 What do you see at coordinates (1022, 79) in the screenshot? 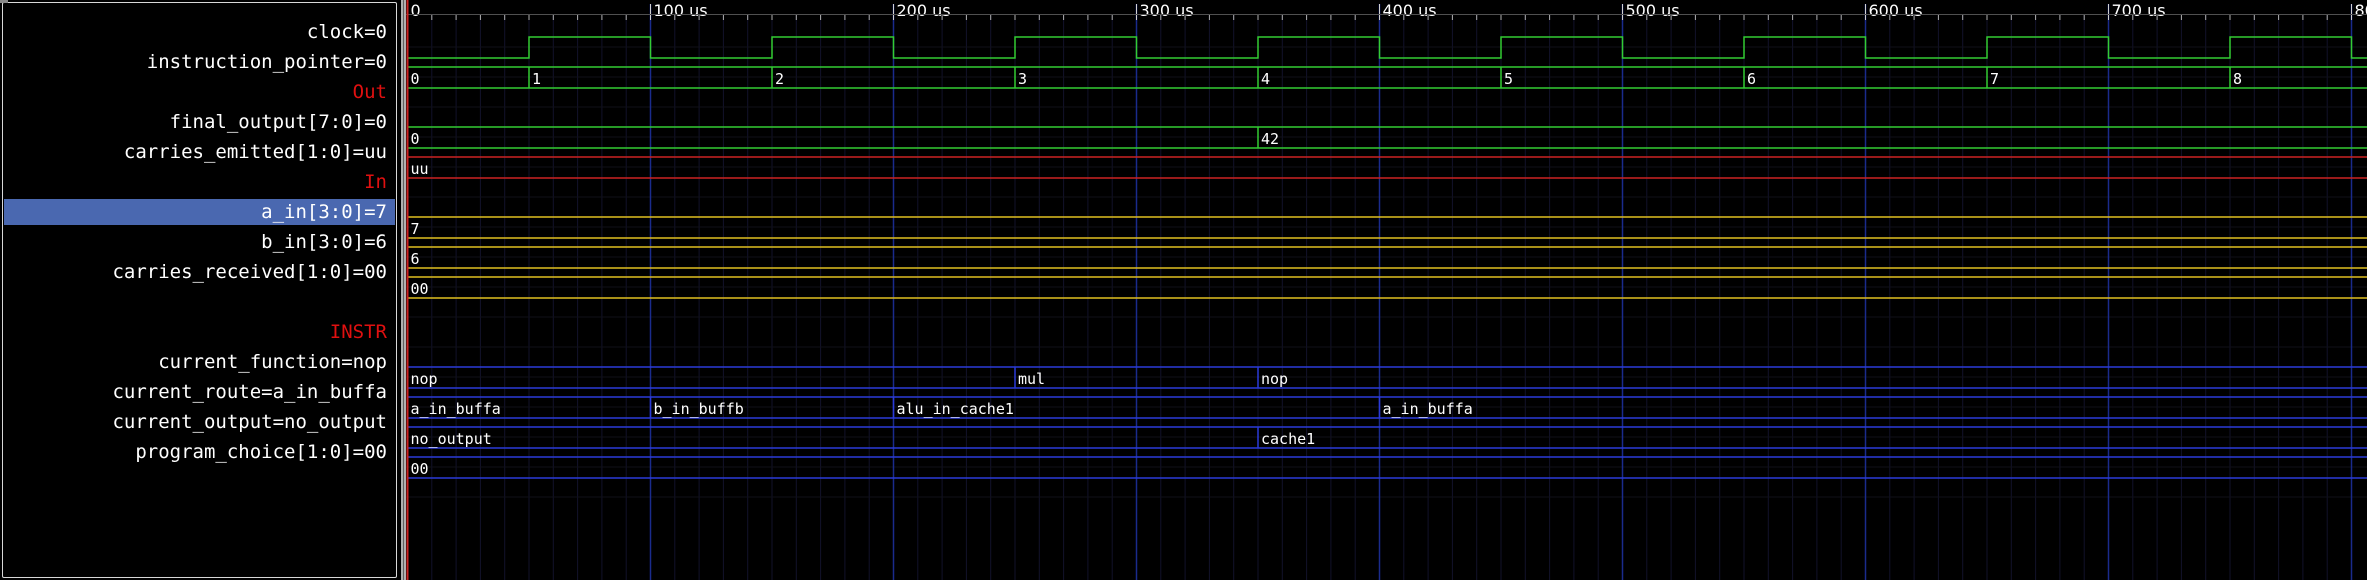
I see `bus-value-label: 3` at bounding box center [1022, 79].